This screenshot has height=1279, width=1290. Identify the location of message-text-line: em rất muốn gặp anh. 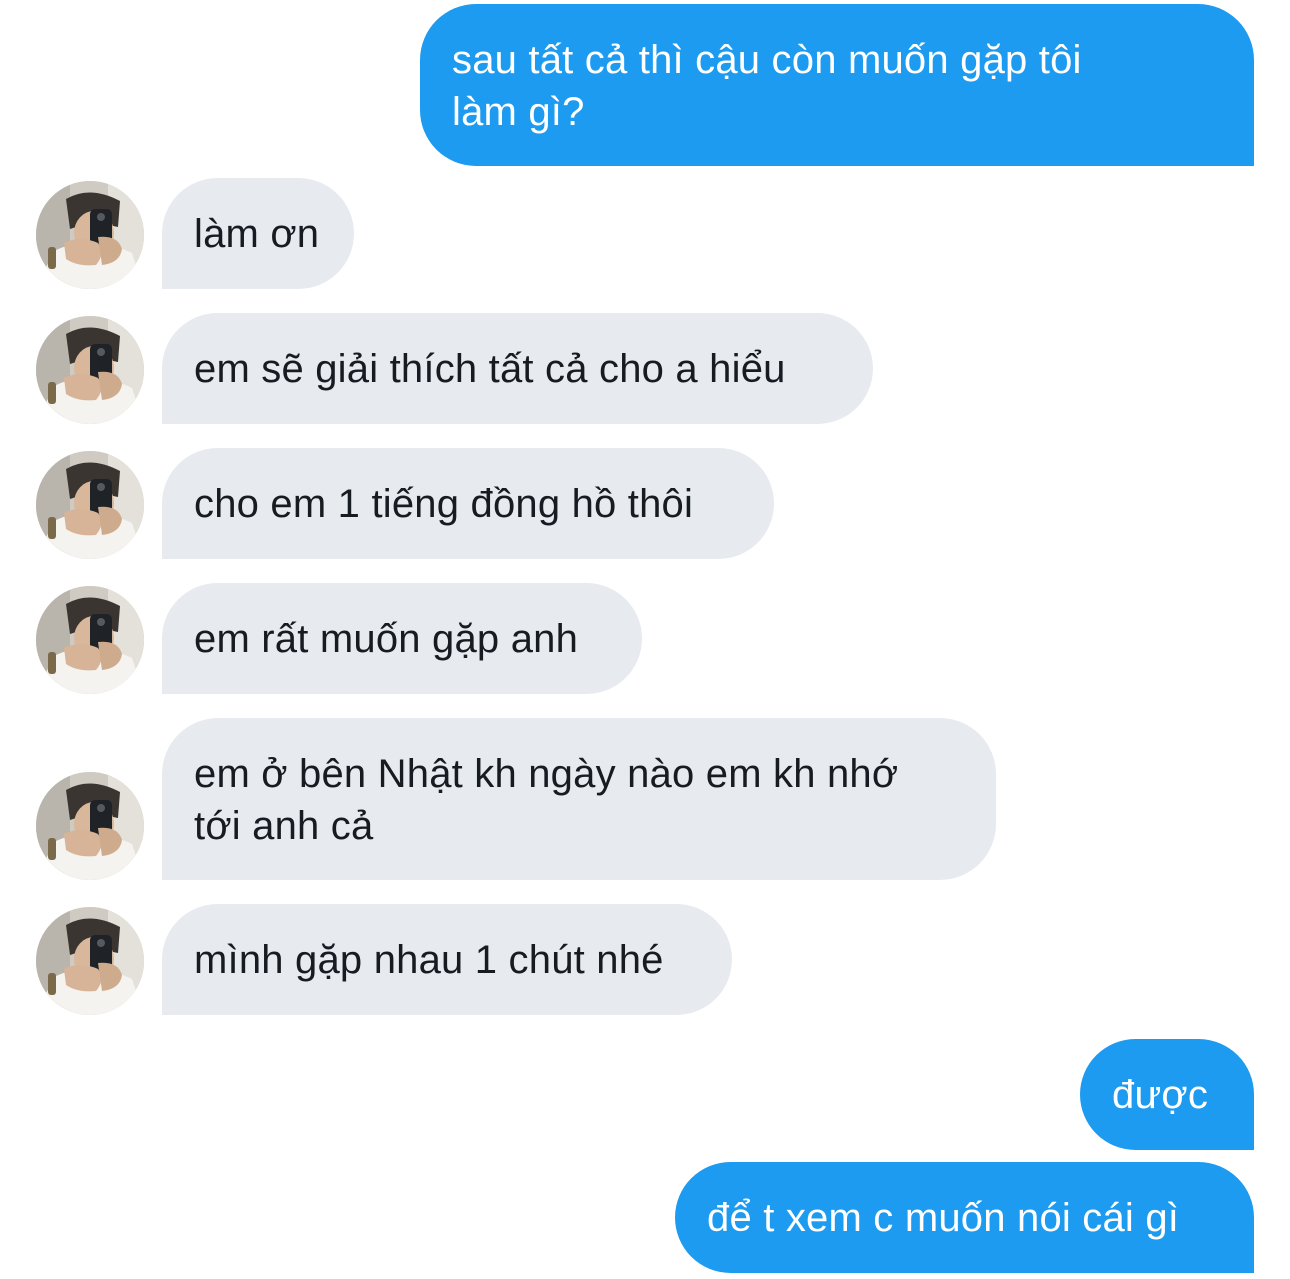
(386, 639).